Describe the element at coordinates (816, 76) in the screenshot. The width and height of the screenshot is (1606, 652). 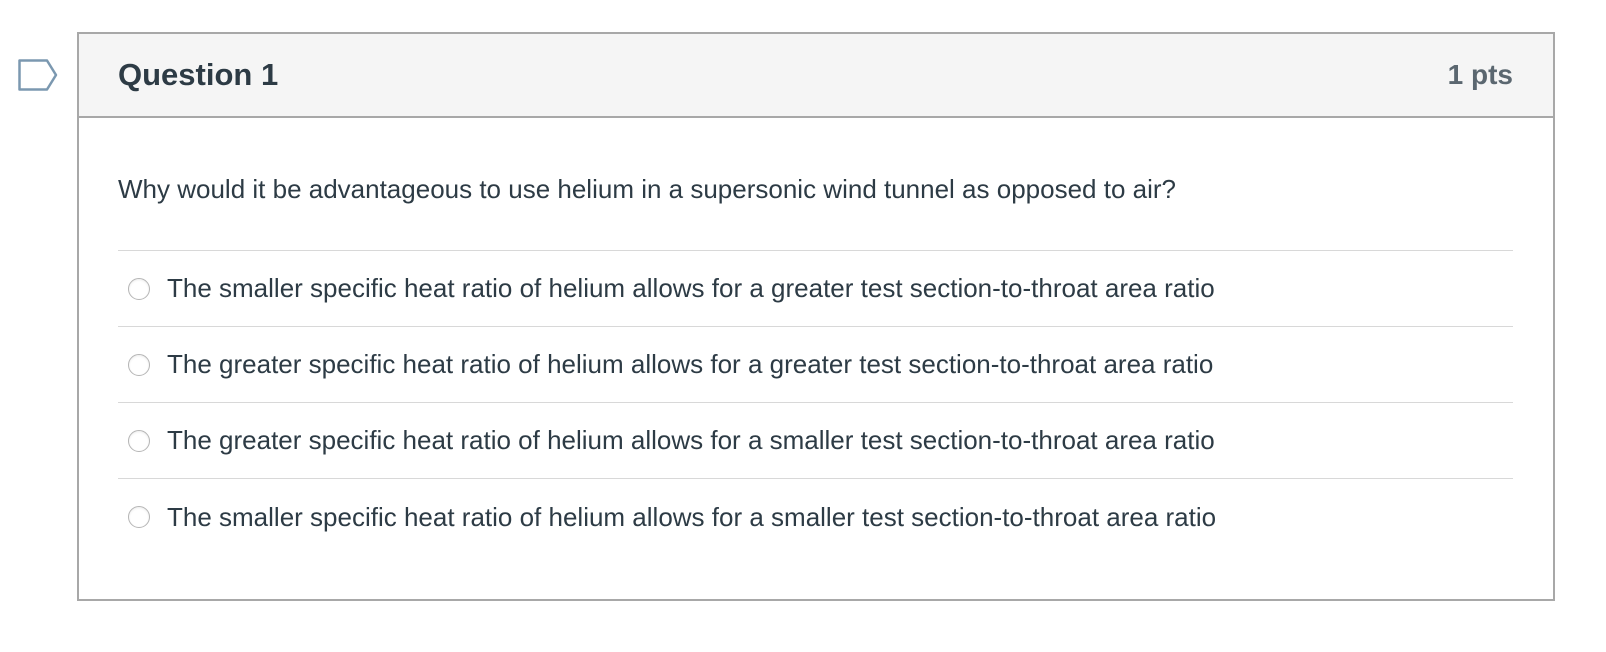
I see `question-header: Question 1 1 pts` at that location.